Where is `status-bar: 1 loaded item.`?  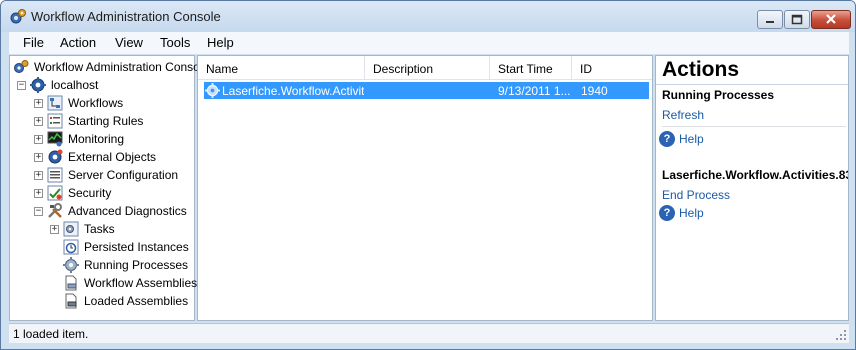
status-bar: 1 loaded item. is located at coordinates (429, 333).